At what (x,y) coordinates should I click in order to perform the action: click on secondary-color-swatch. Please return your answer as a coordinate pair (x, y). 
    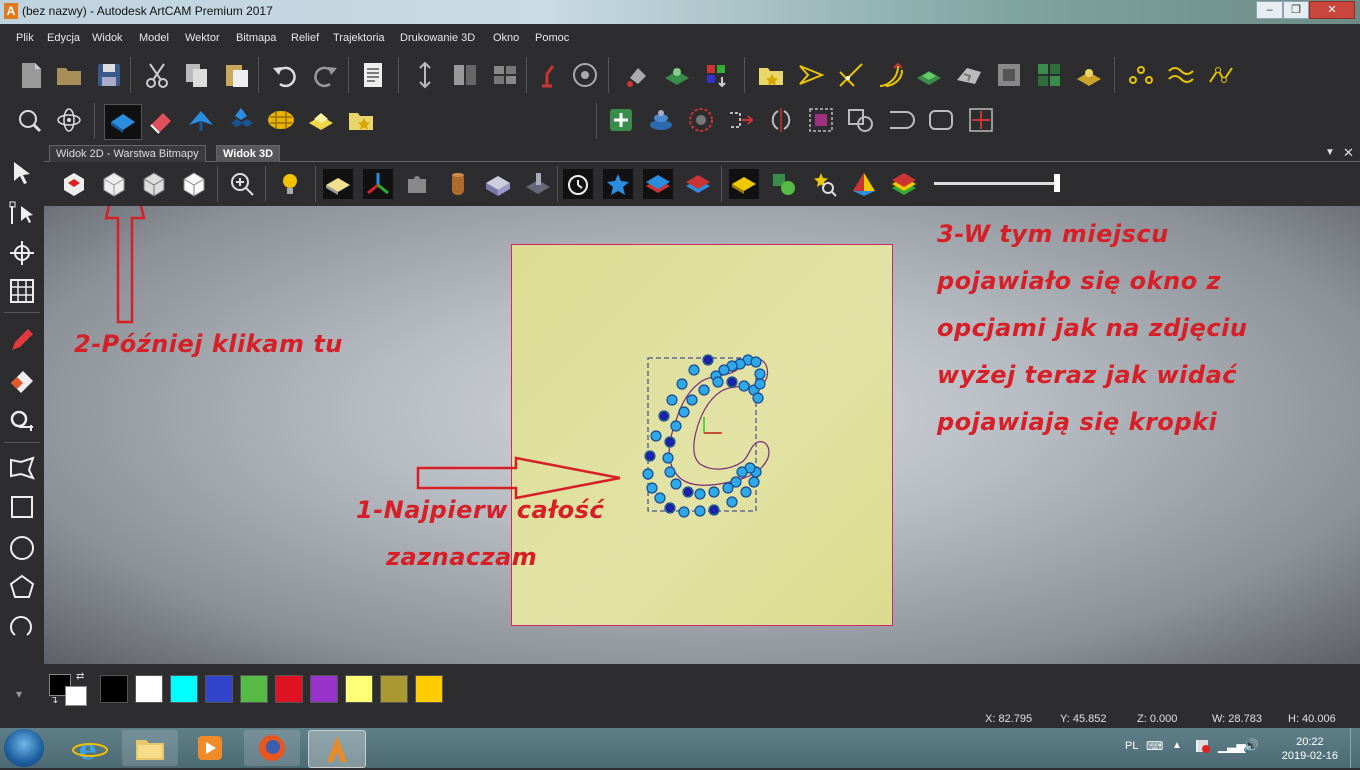
    Looking at the image, I should click on (76, 696).